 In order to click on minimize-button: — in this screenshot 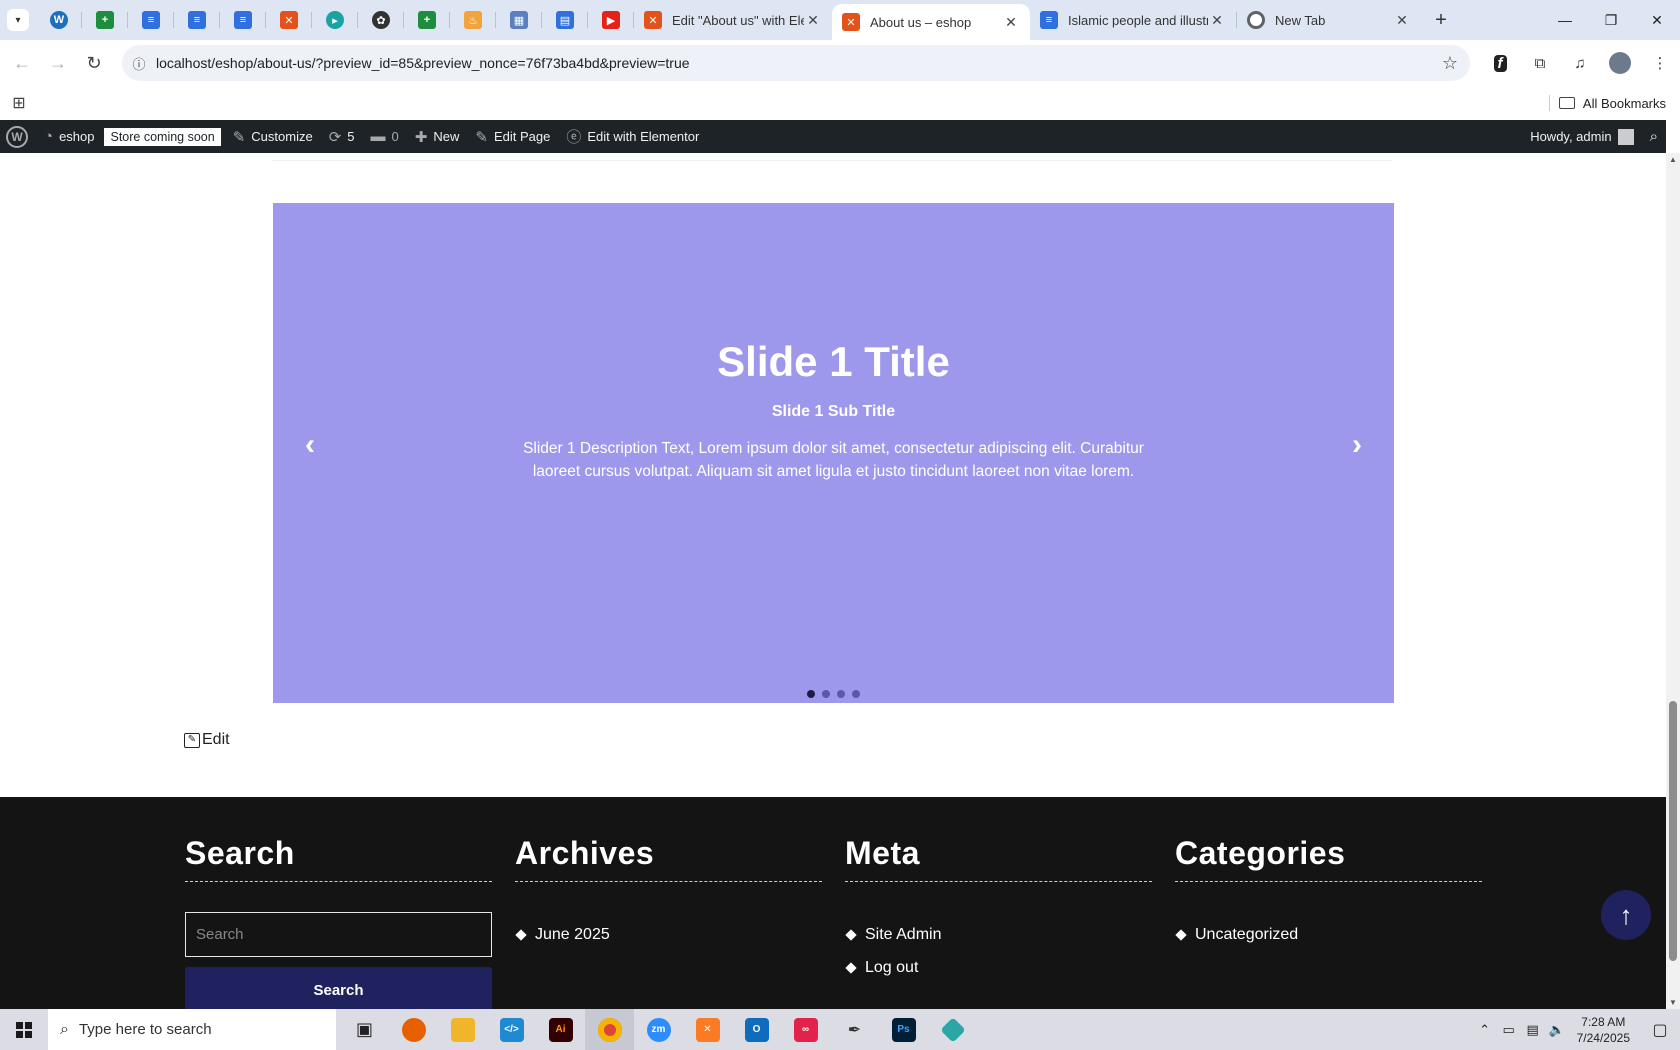, I will do `click(1565, 20)`.